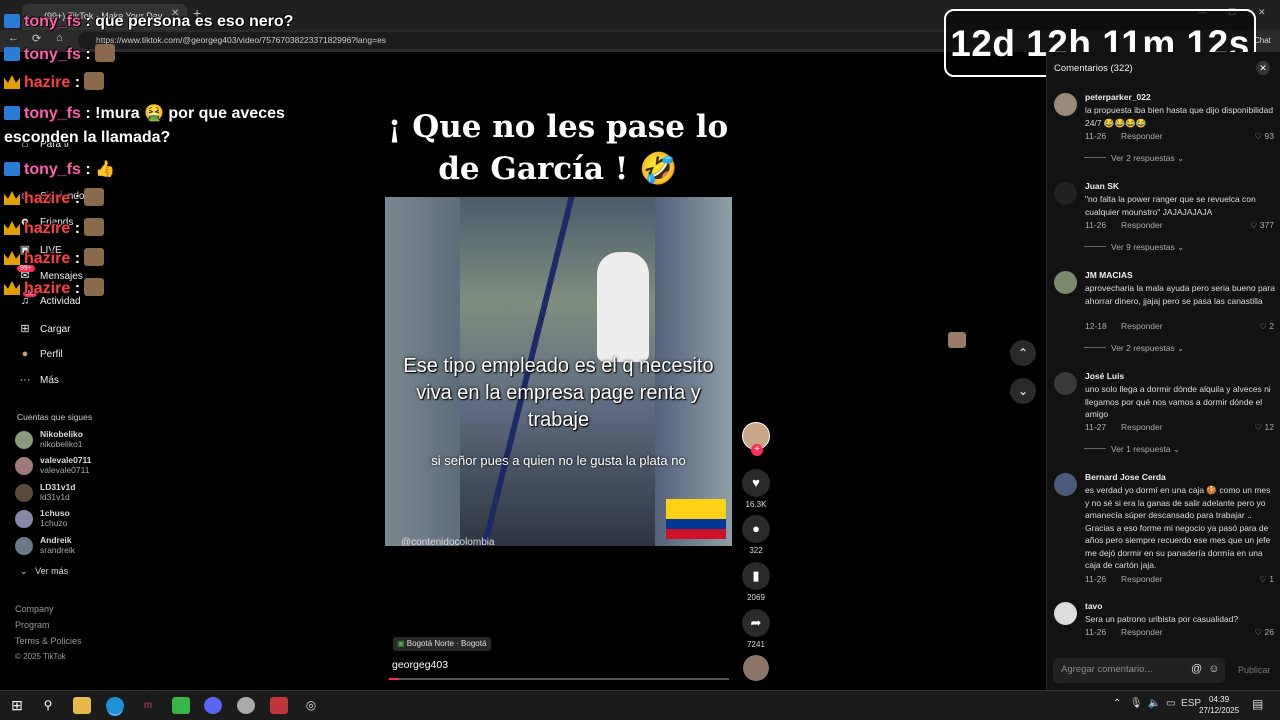  What do you see at coordinates (279, 705) in the screenshot?
I see `app-red-icon` at bounding box center [279, 705].